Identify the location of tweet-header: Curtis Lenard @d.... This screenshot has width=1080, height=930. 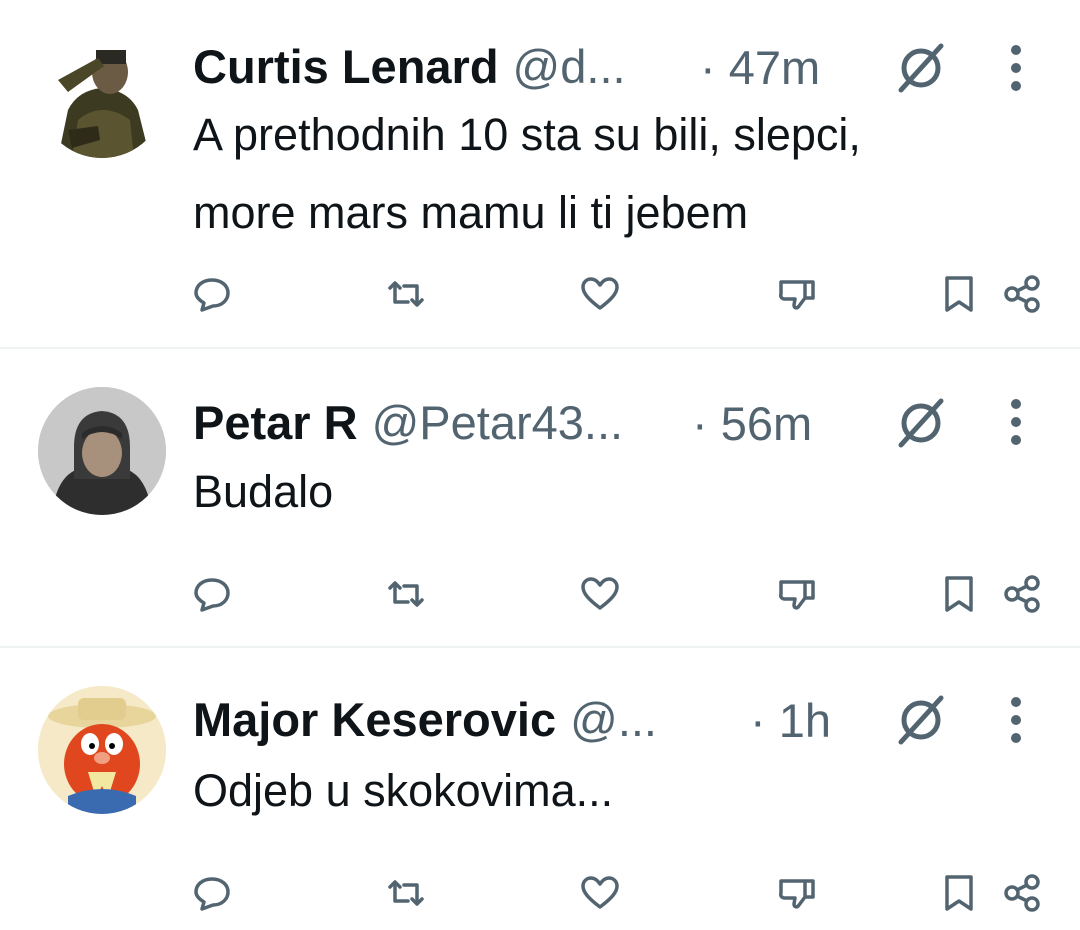
(409, 66).